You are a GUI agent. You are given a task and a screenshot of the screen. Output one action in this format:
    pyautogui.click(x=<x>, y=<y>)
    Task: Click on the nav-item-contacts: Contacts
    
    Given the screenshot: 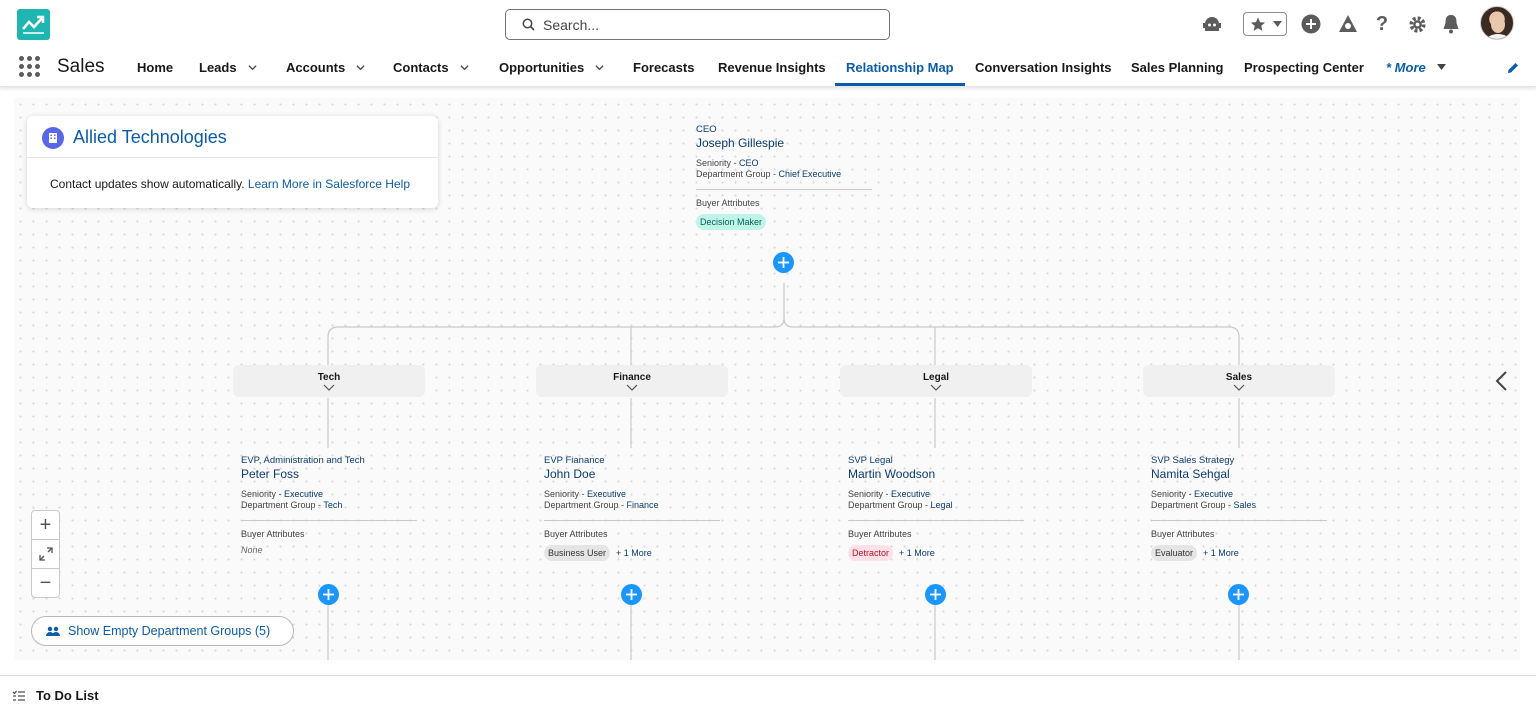 What is the action you would take?
    pyautogui.click(x=431, y=67)
    